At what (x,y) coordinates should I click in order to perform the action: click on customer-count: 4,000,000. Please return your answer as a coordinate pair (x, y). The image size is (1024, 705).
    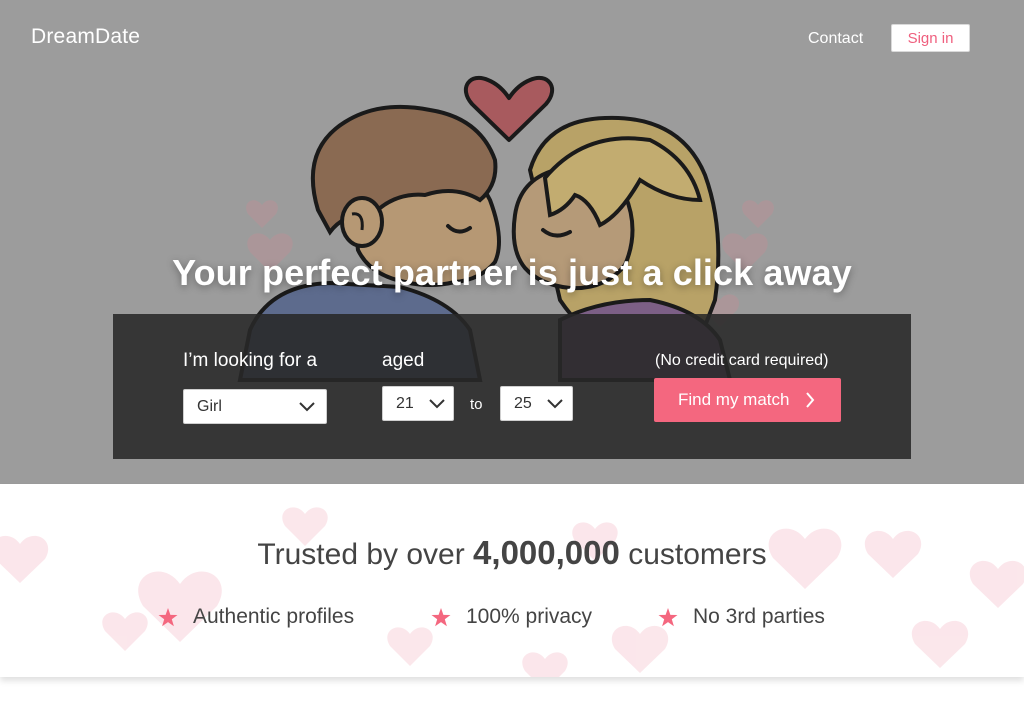
    Looking at the image, I should click on (546, 552).